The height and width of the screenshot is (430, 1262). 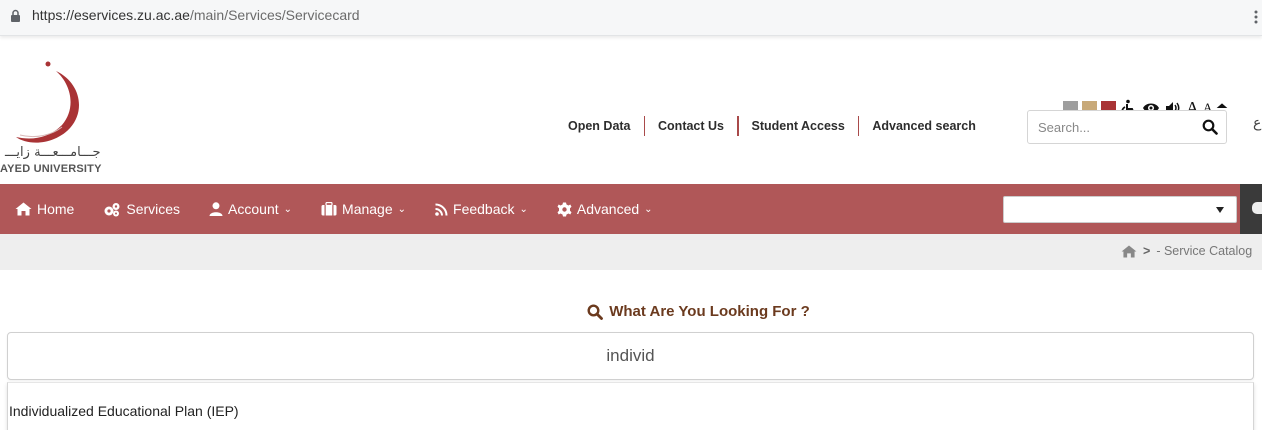 What do you see at coordinates (1257, 122) in the screenshot?
I see `language-toggle: ع` at bounding box center [1257, 122].